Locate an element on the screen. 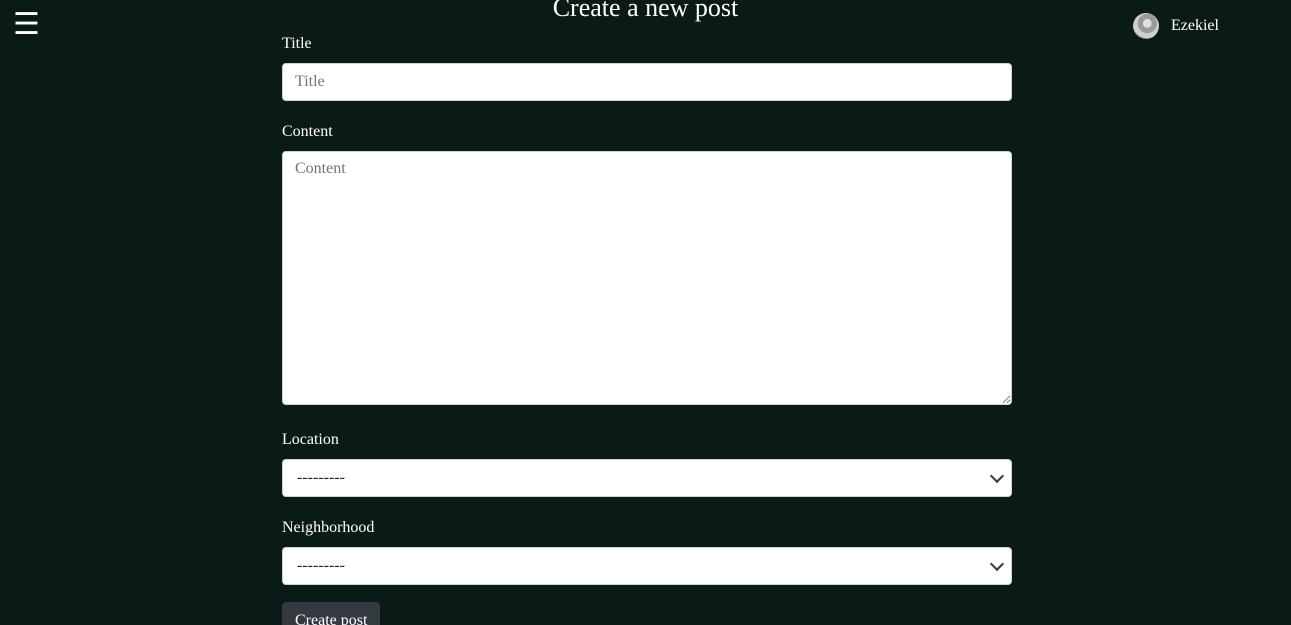 This screenshot has width=1291, height=625. avatar is located at coordinates (1146, 26).